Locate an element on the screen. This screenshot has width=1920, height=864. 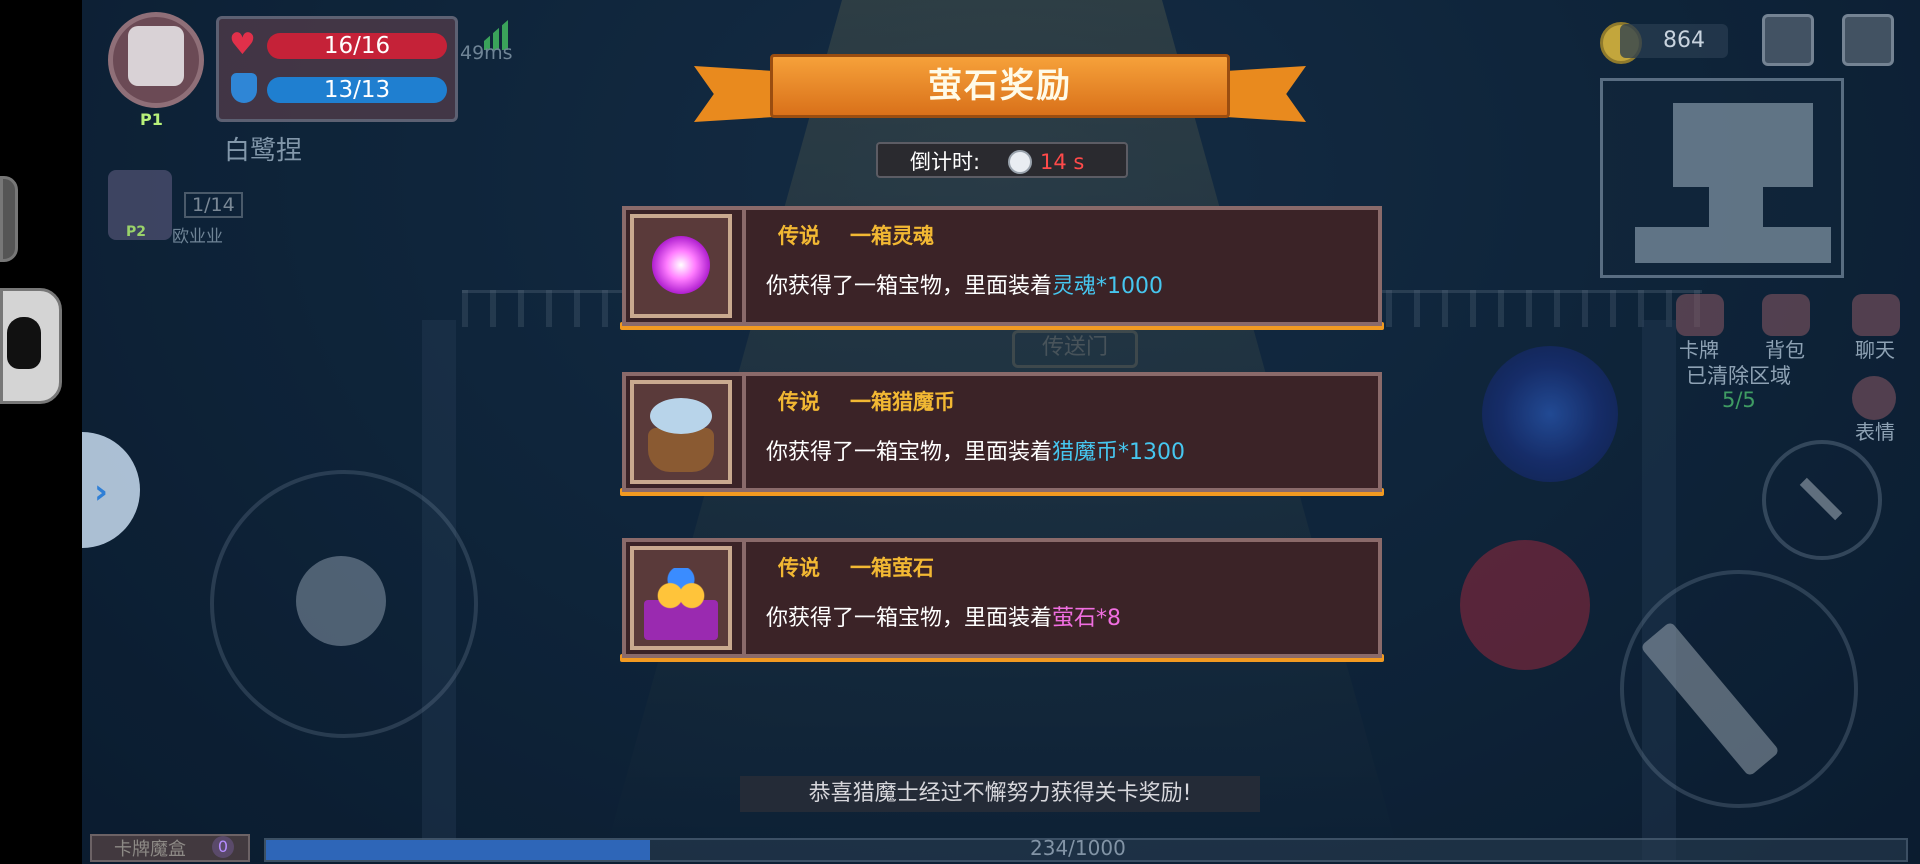
coin-sack-icon is located at coordinates (681, 450).